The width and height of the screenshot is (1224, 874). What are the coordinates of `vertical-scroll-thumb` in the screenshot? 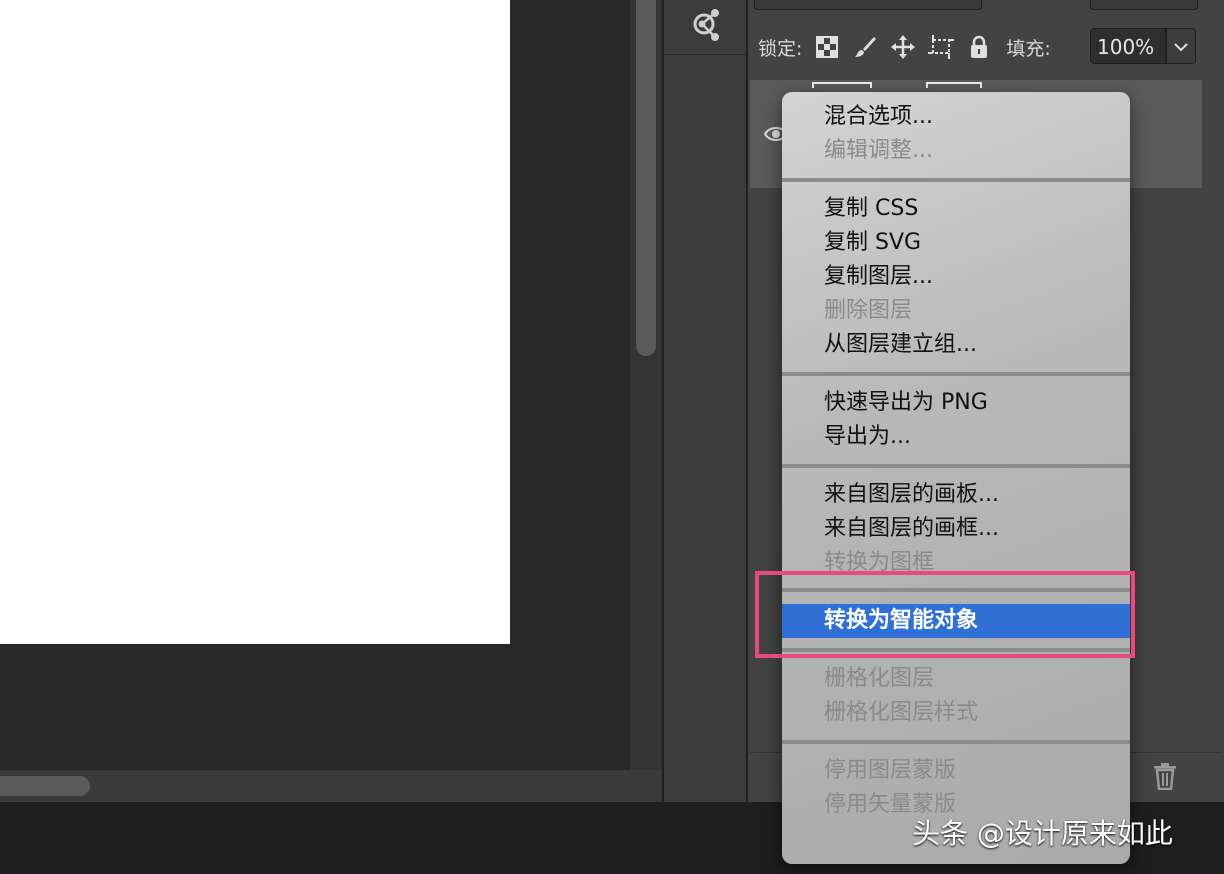 It's located at (646, 178).